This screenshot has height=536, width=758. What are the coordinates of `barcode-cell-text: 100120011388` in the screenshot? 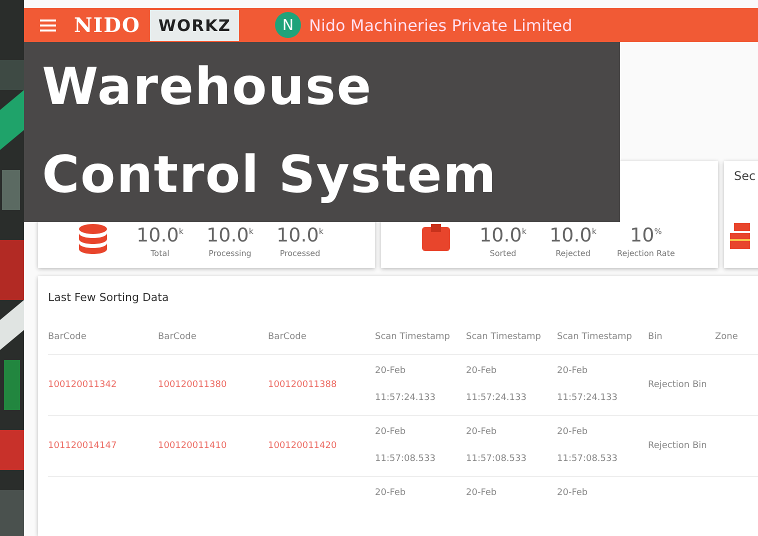 It's located at (303, 385).